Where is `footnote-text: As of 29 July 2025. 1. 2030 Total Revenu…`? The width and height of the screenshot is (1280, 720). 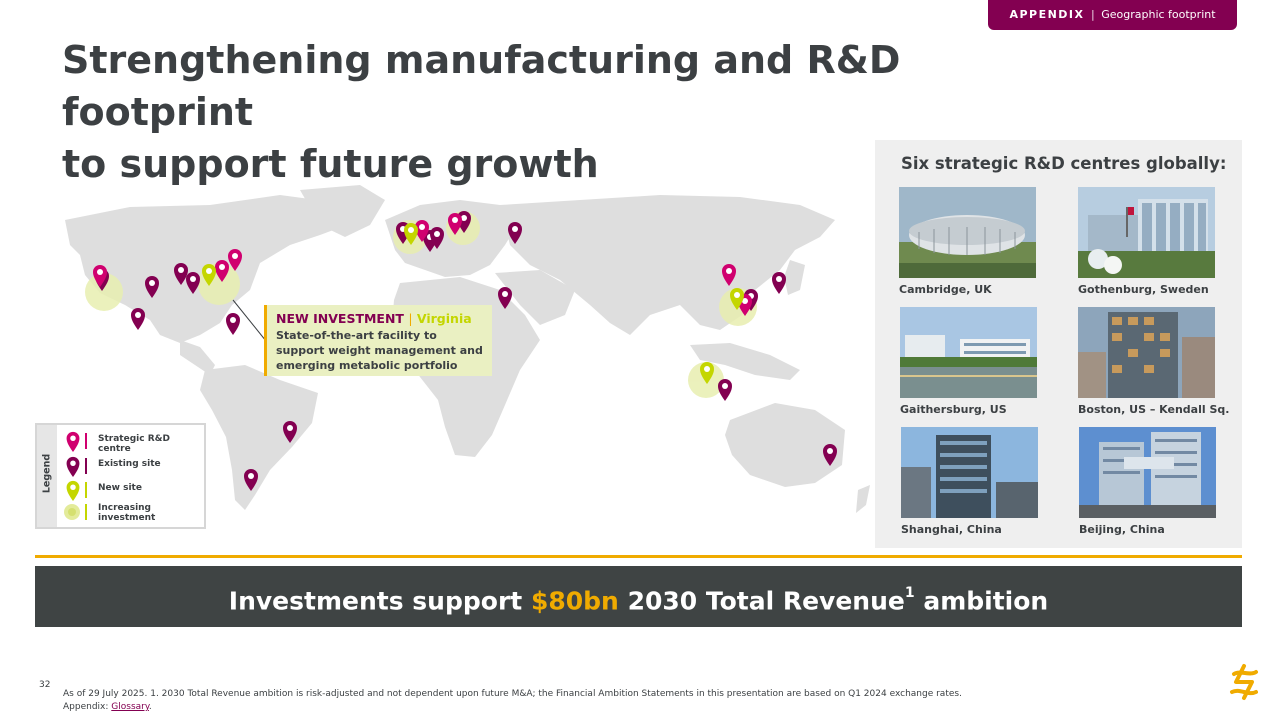 footnote-text: As of 29 July 2025. 1. 2030 Total Revenu… is located at coordinates (512, 694).